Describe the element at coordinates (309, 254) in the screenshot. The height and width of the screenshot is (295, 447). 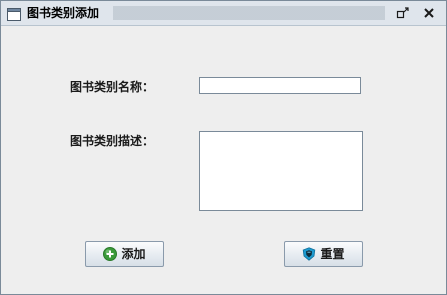
I see `reset-shield-icon` at that location.